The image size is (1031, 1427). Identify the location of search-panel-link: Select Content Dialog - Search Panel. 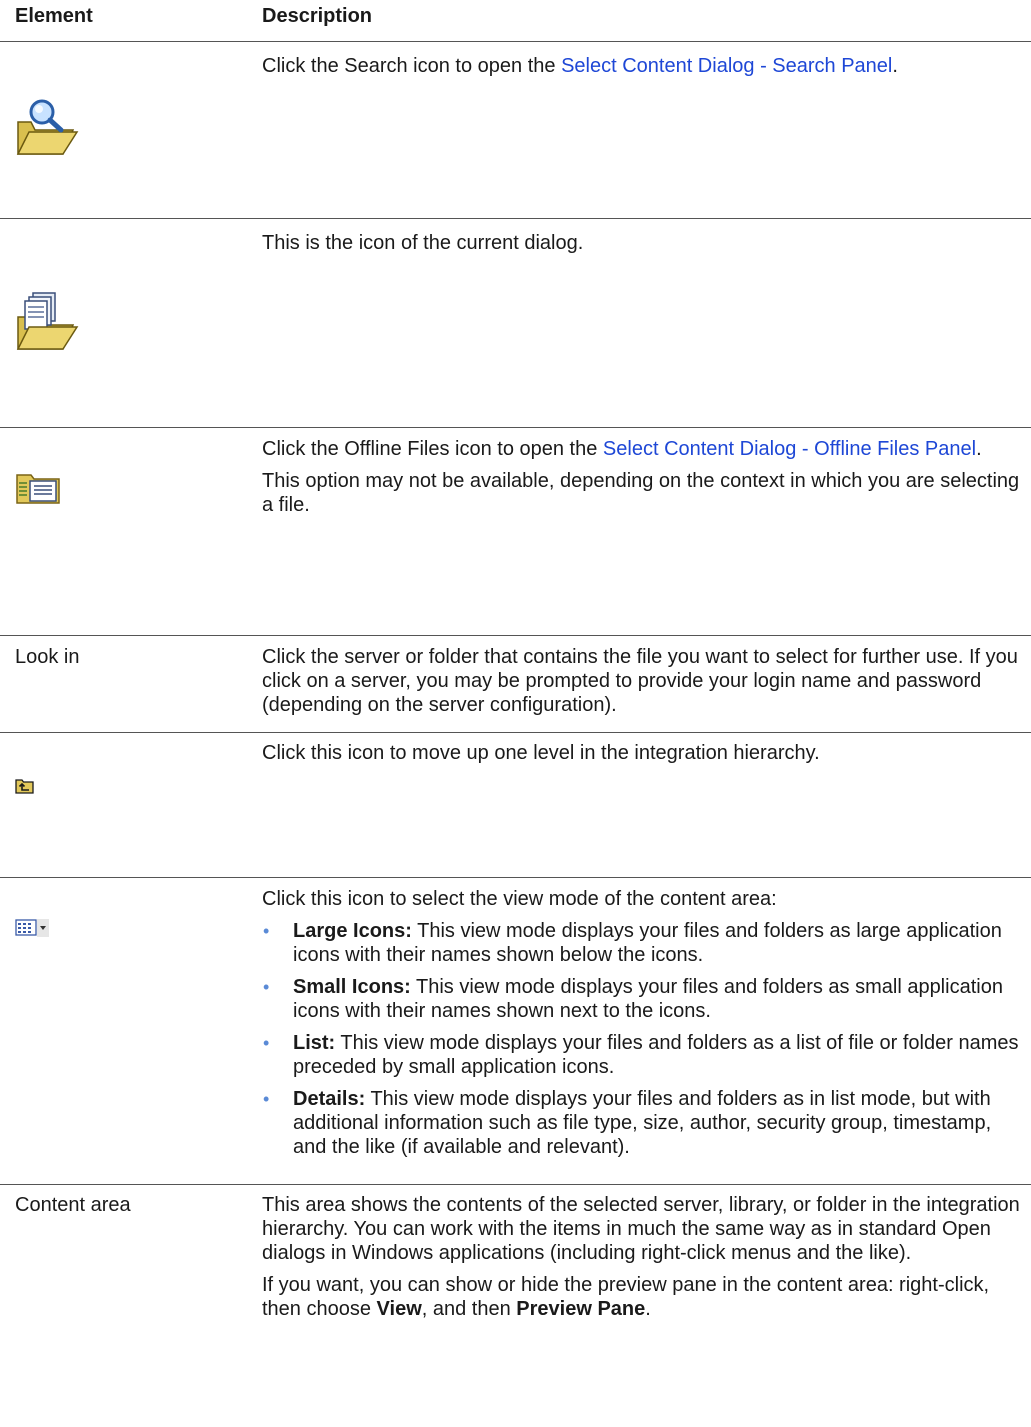
(726, 66).